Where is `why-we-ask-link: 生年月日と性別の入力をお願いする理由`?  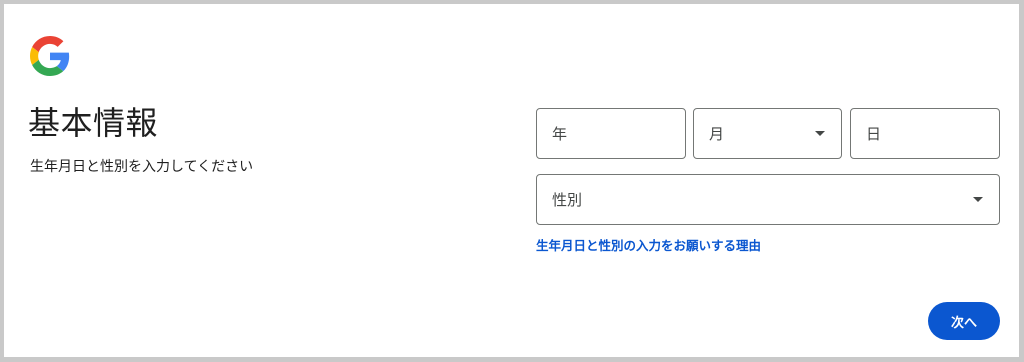 why-we-ask-link: 生年月日と性別の入力をお願いする理由 is located at coordinates (648, 244).